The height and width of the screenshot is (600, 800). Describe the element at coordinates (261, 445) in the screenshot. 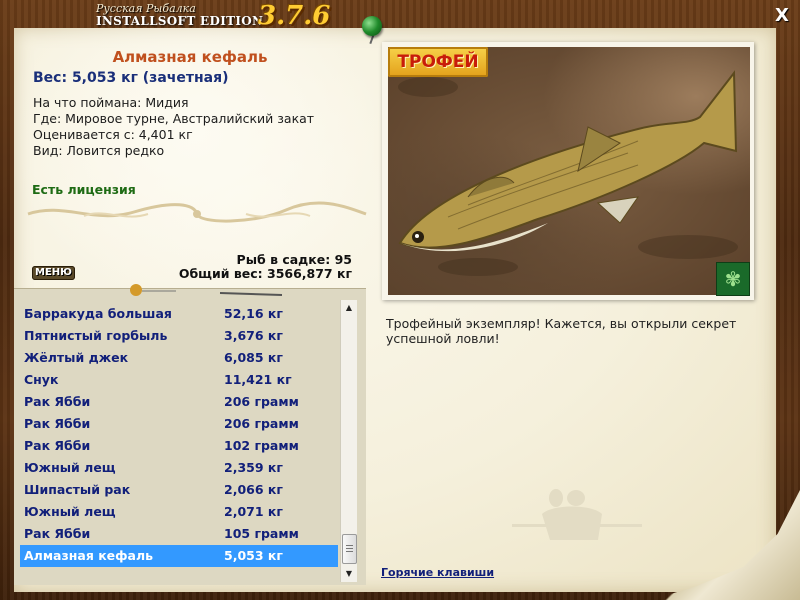

I see `fish-weight-cell: 102 грамм` at that location.